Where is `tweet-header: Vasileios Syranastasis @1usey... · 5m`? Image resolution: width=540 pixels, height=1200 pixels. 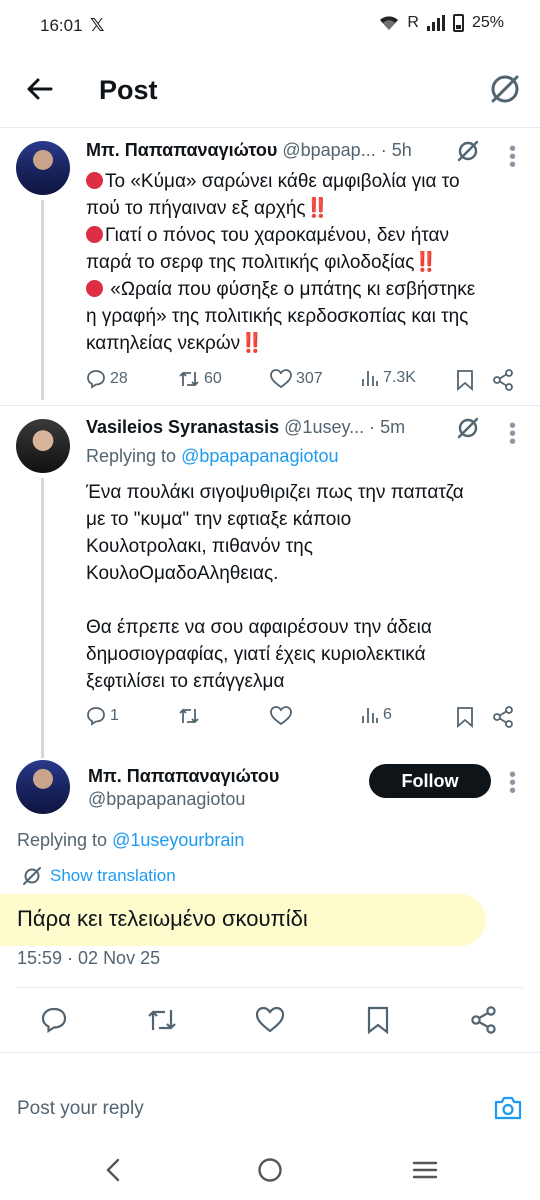 tweet-header: Vasileios Syranastasis @1usey... · 5m is located at coordinates (245, 427).